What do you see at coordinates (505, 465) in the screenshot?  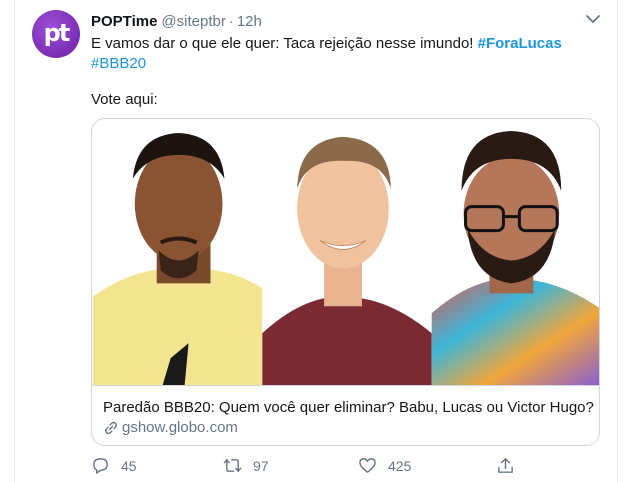 I see `share-icon` at bounding box center [505, 465].